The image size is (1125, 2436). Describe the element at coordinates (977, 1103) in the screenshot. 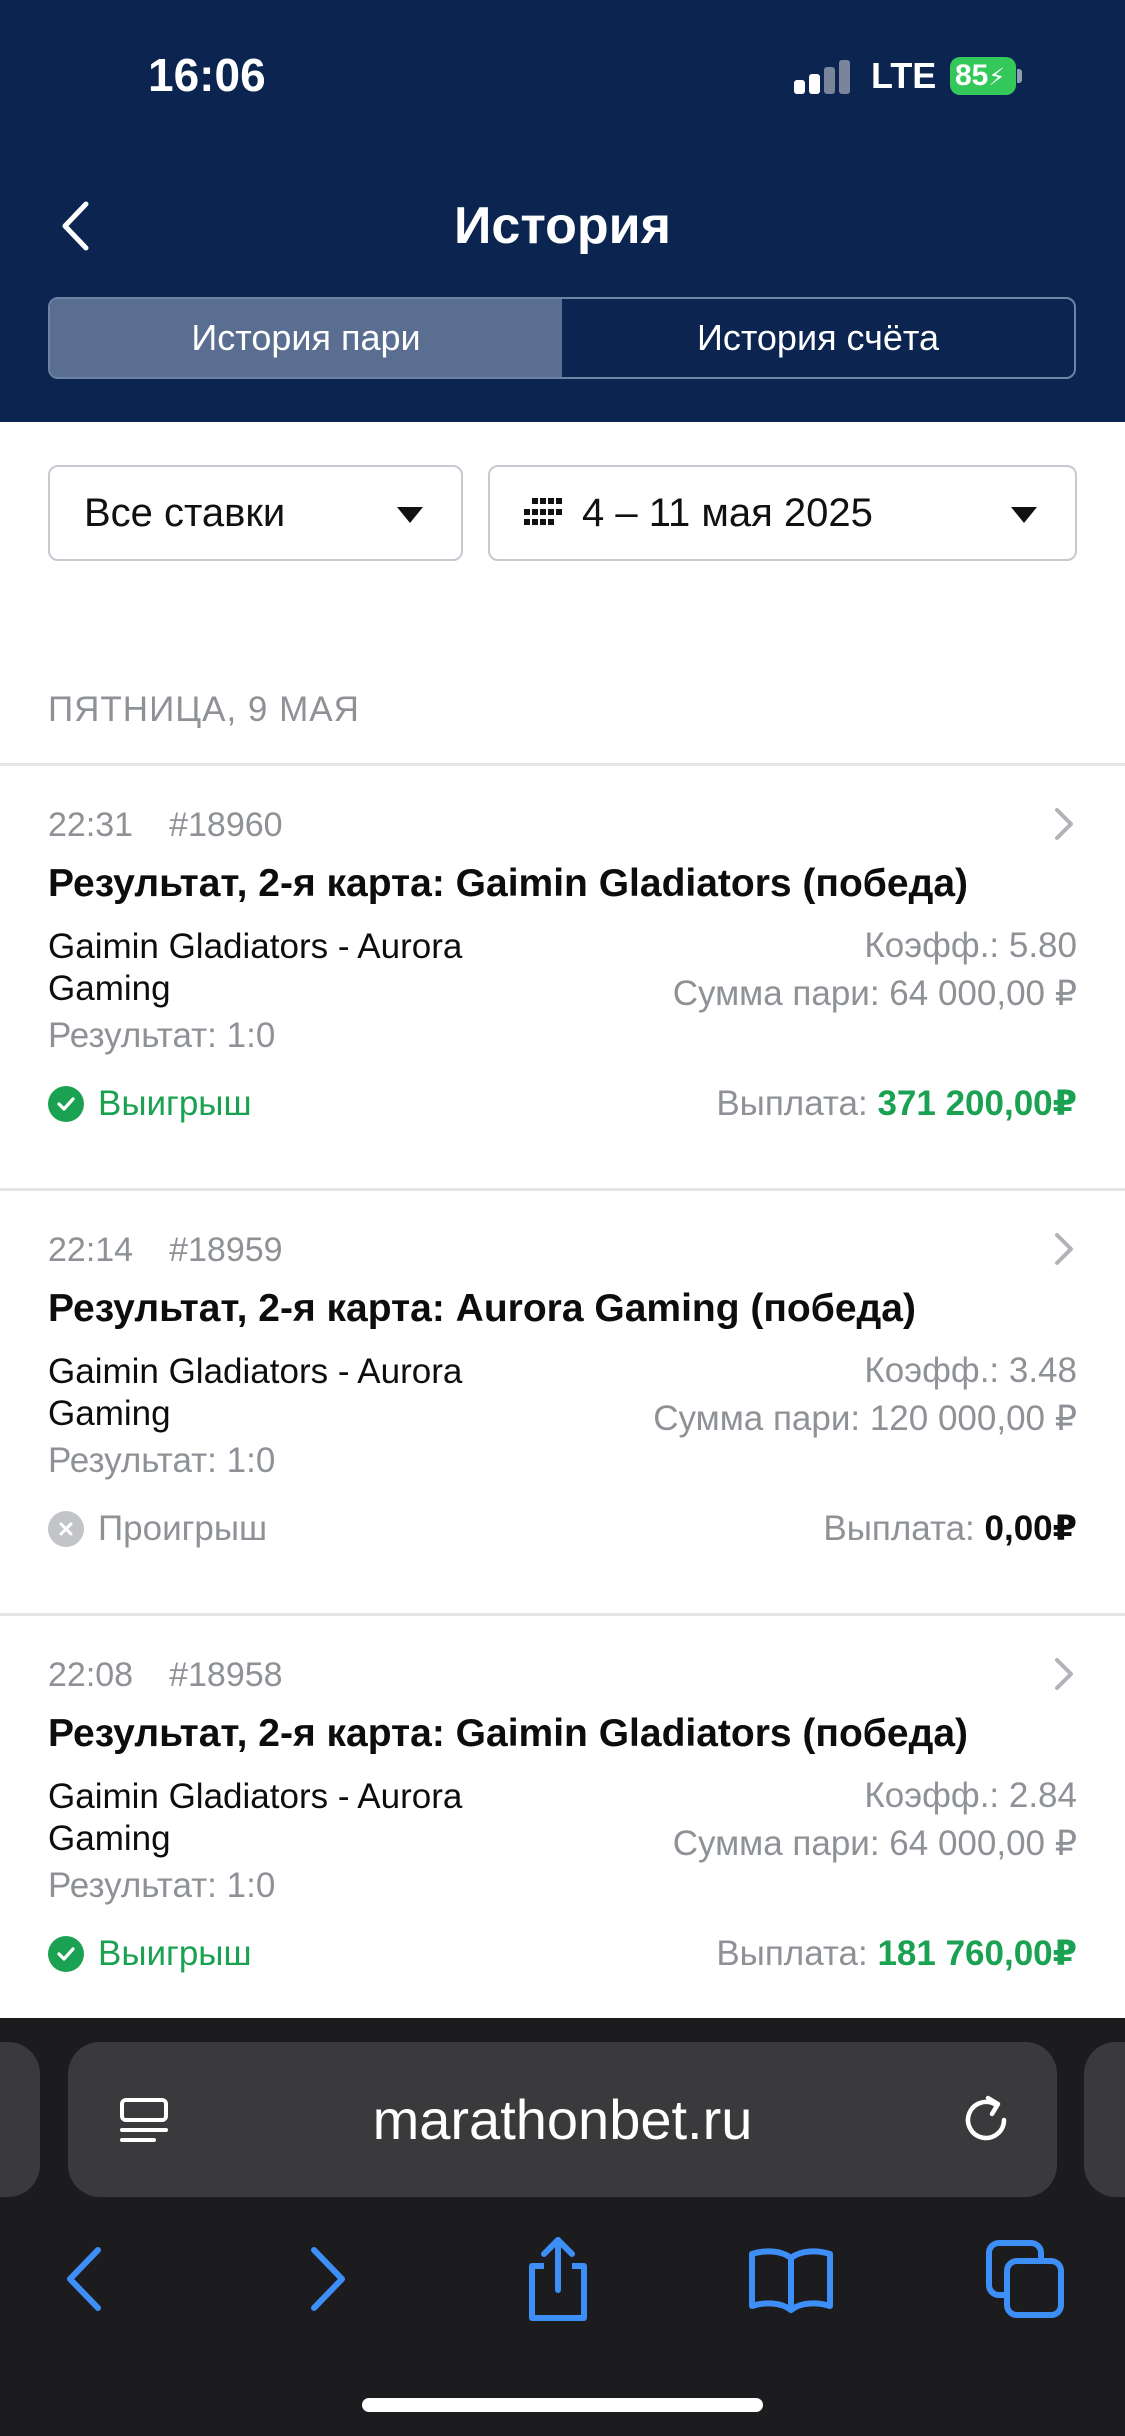

I see `payout-value: 371 200,00₽` at that location.